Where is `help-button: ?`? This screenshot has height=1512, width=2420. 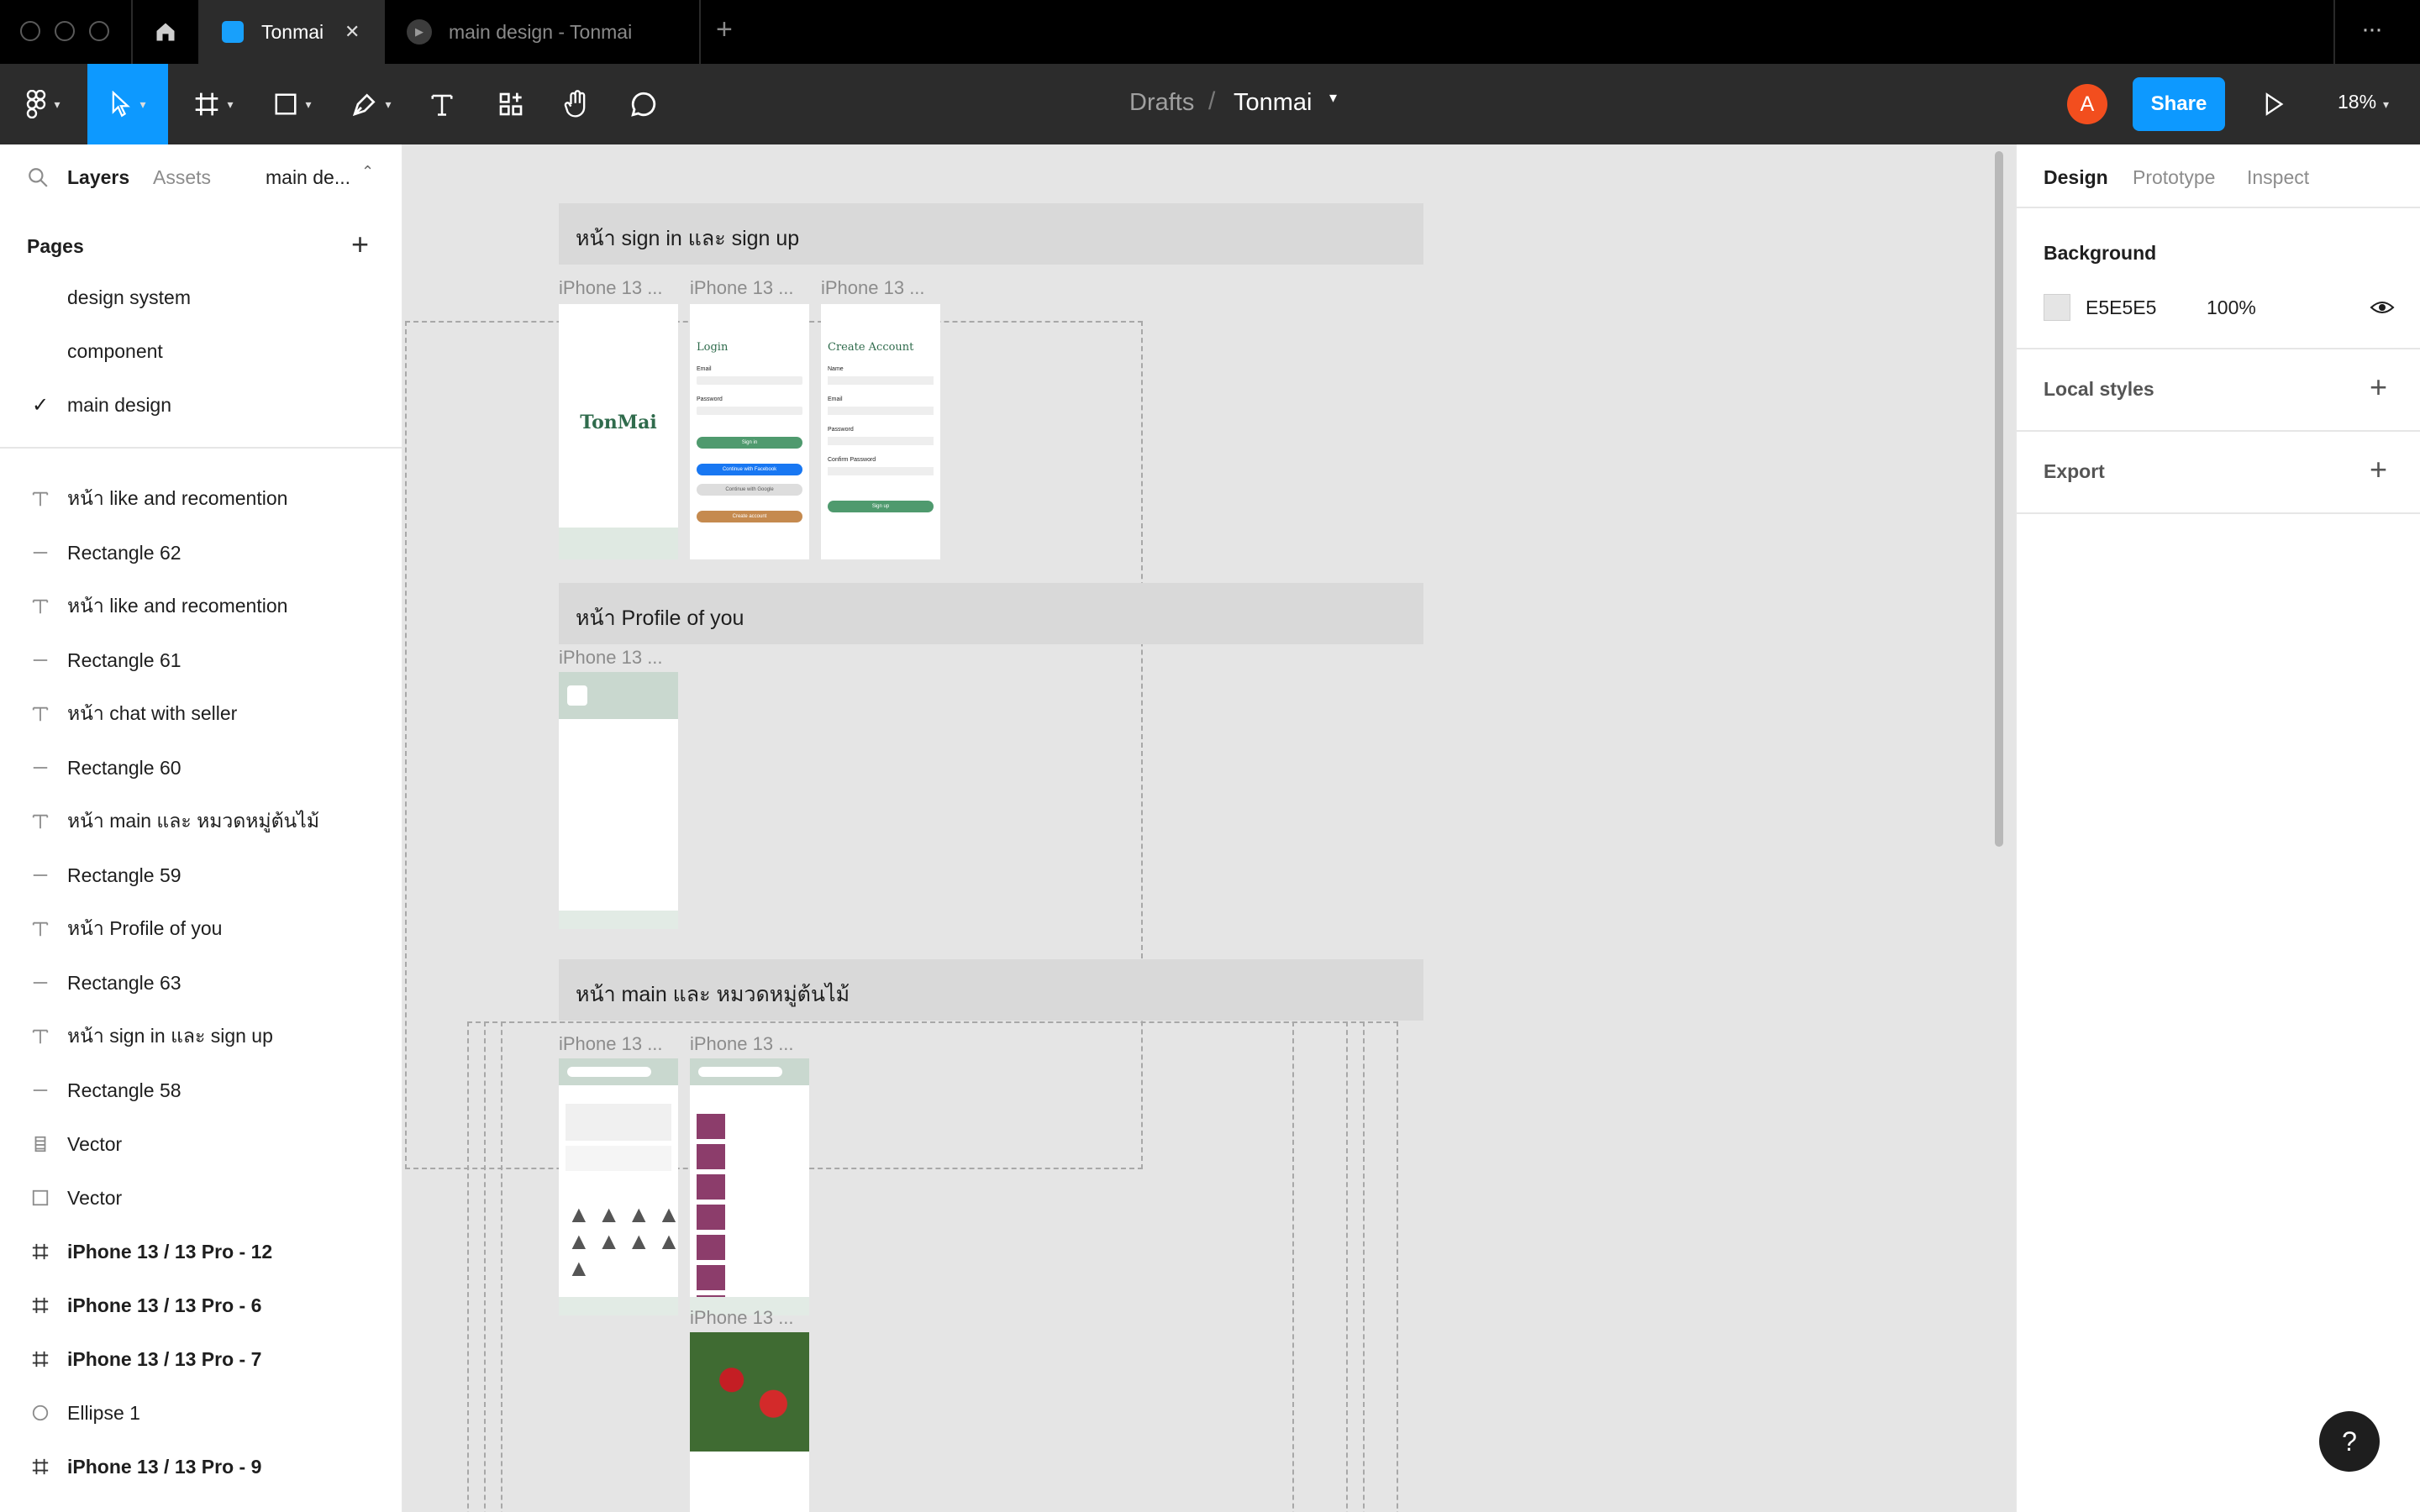 help-button: ? is located at coordinates (2349, 1441).